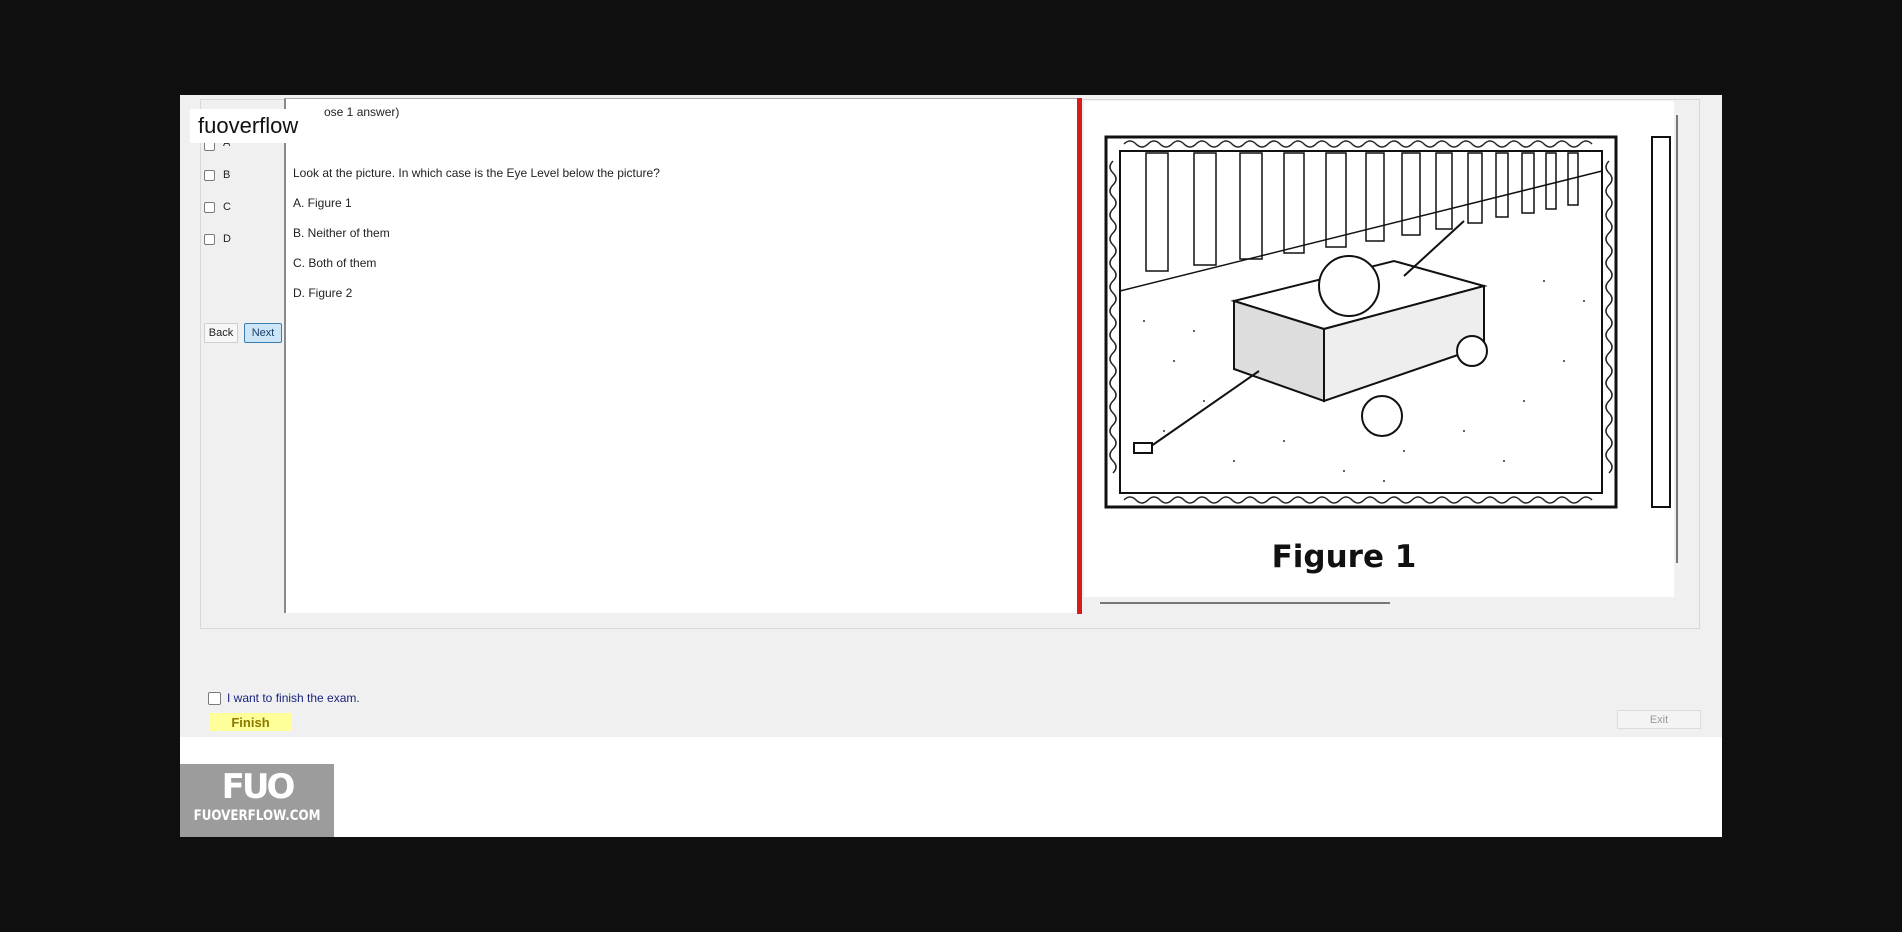 Image resolution: width=1902 pixels, height=932 pixels. Describe the element at coordinates (322, 203) in the screenshot. I see `option-a: A. Figure 1` at that location.